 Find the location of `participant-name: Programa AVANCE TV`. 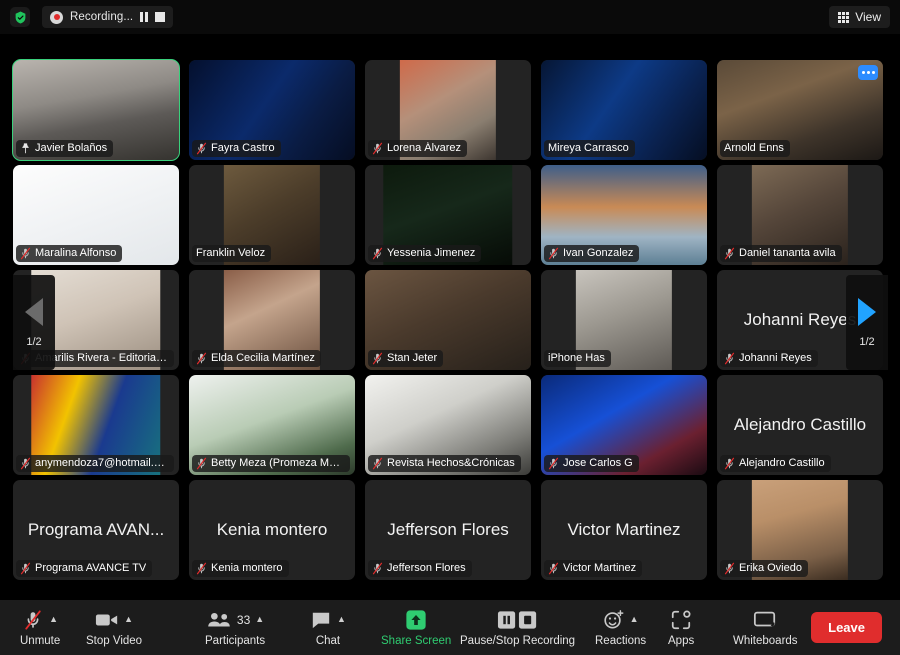

participant-name: Programa AVANCE TV is located at coordinates (91, 568).